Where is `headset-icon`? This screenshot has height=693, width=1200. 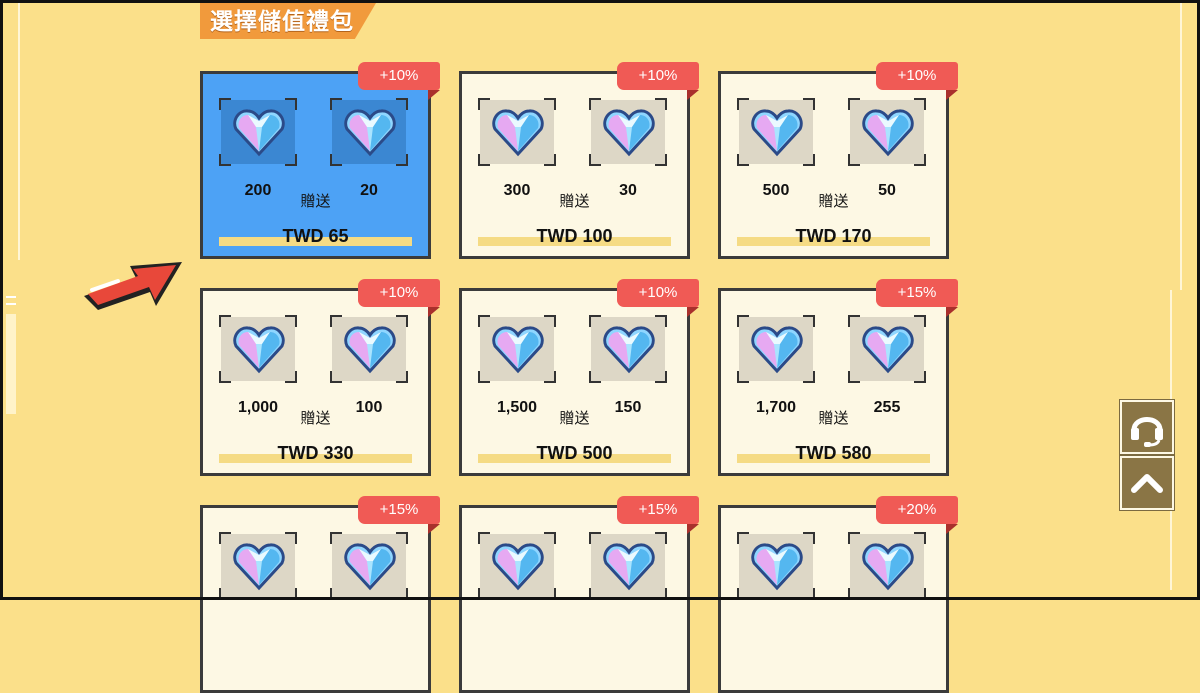
headset-icon is located at coordinates (1147, 432).